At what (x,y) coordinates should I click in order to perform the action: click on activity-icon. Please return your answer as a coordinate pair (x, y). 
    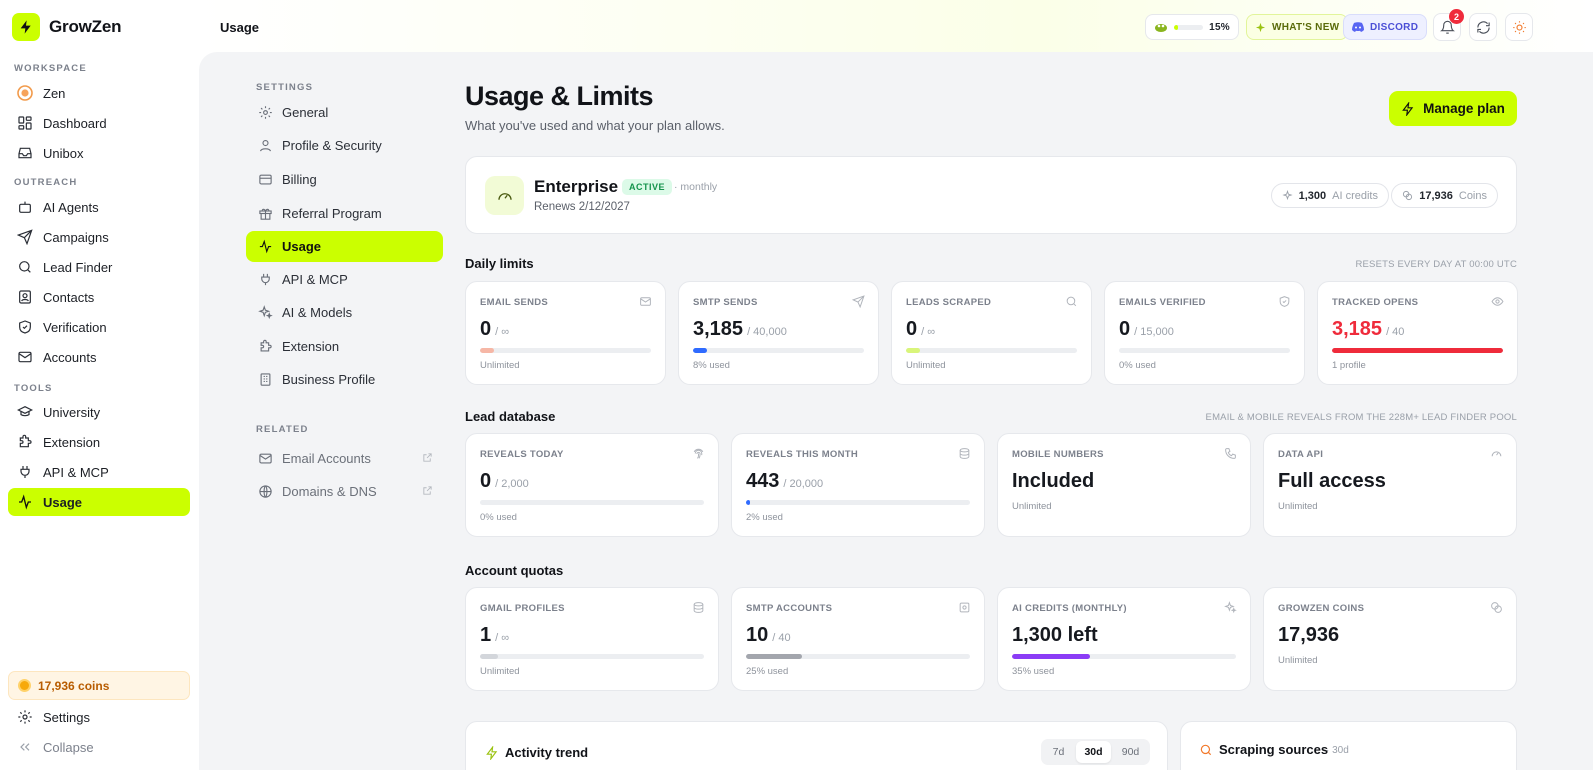
    Looking at the image, I should click on (25, 502).